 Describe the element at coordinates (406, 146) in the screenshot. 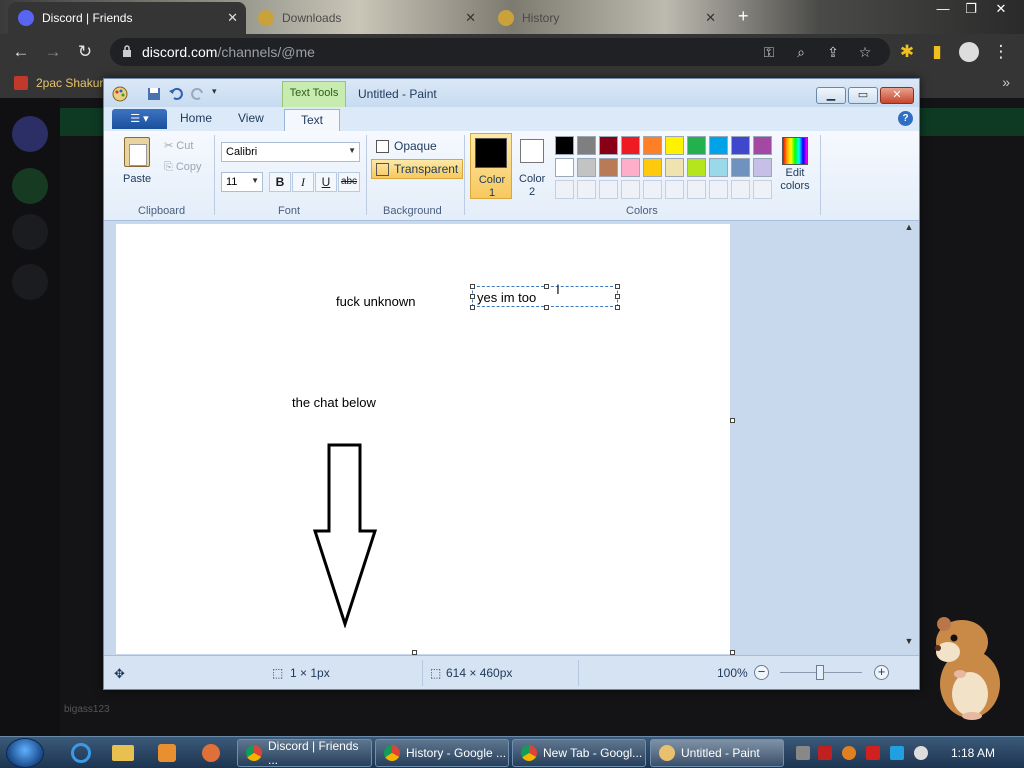

I see `opaque-button: Opaque` at that location.